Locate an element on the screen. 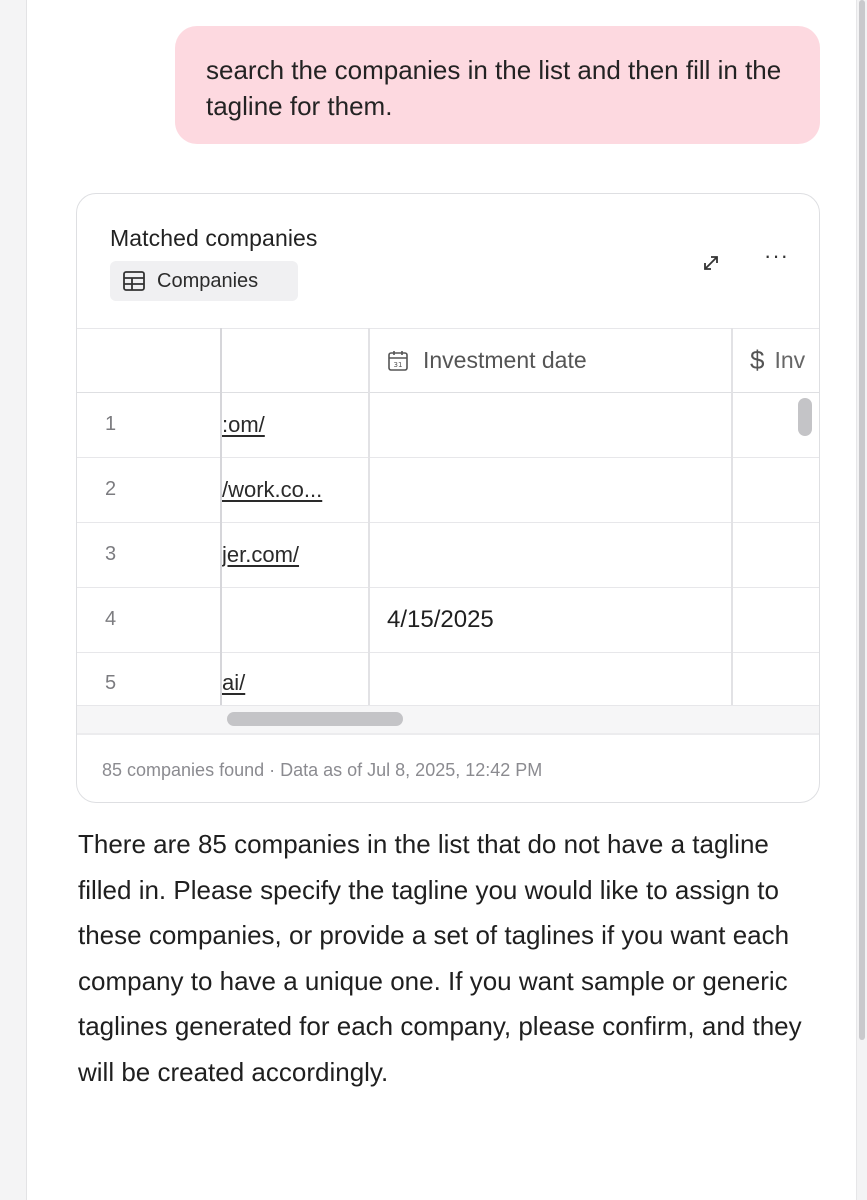  card-title: Matched companies is located at coordinates (214, 238).